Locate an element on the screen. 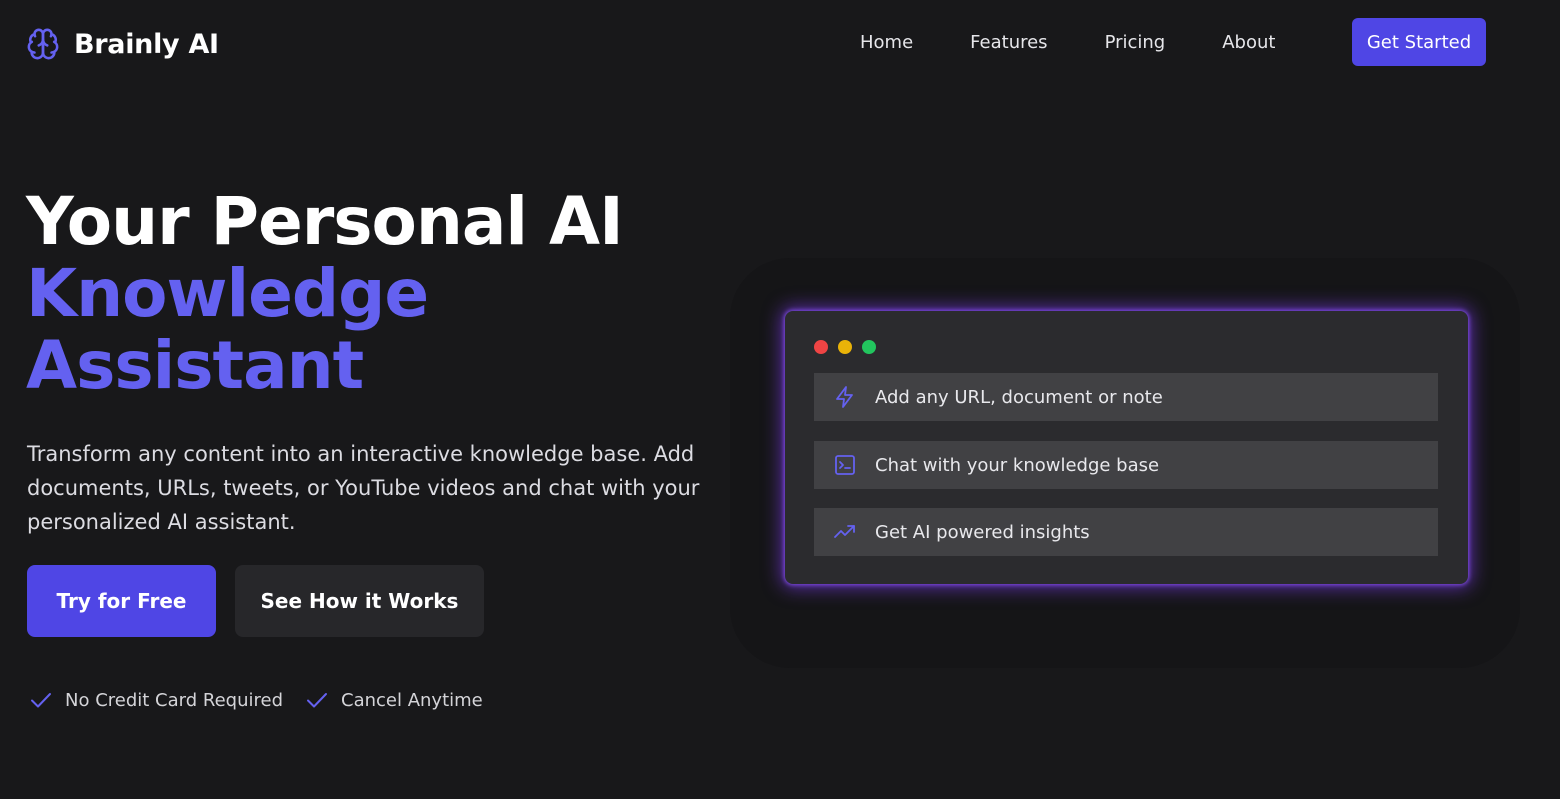 The image size is (1560, 799). feature-row-label: Add any URL, document or note is located at coordinates (1019, 397).